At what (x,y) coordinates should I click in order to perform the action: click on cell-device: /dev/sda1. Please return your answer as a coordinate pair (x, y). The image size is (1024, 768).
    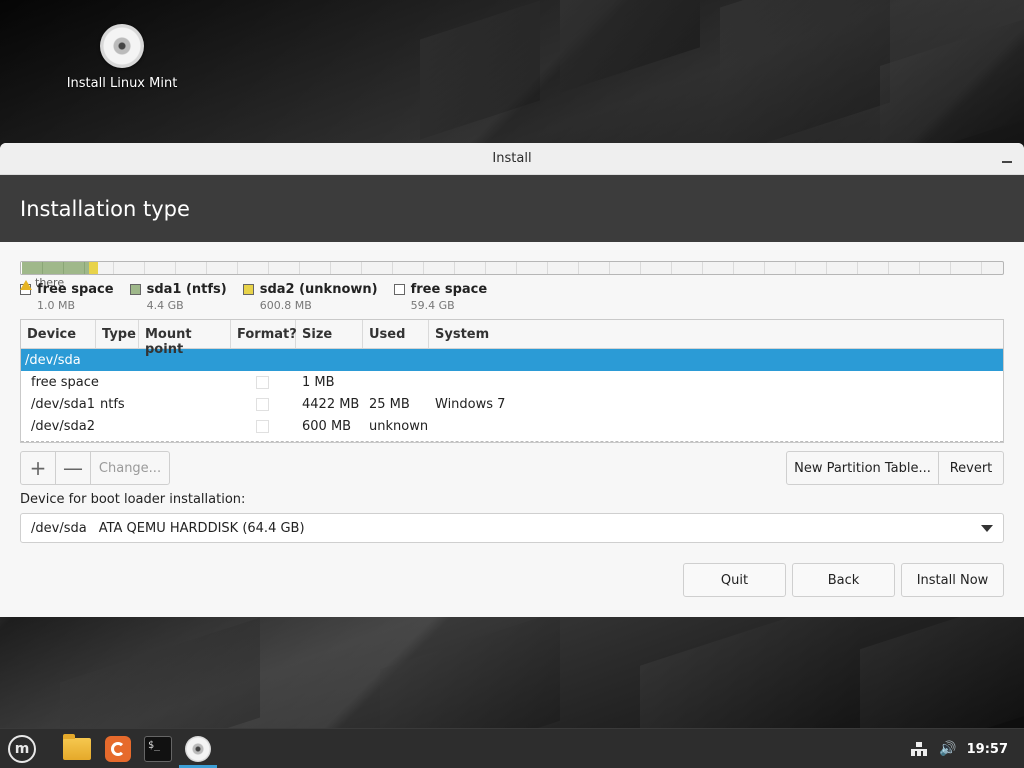
    Looking at the image, I should click on (63, 404).